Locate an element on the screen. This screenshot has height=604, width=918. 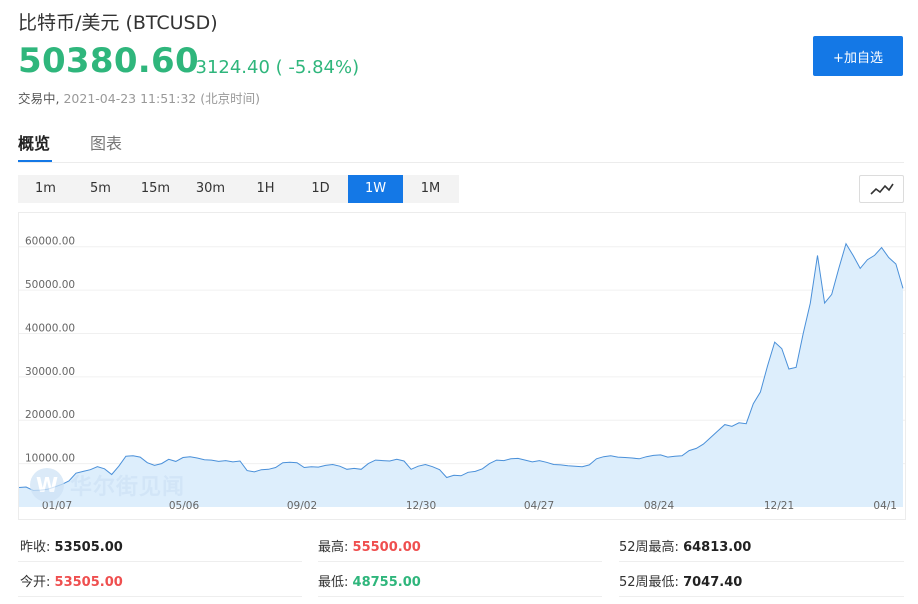
y-tick-label: 50000.00 is located at coordinates (50, 285).